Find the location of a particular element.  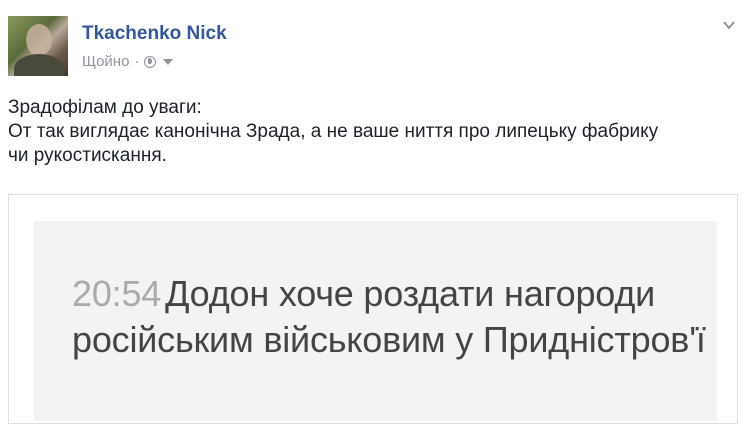

post-header: Tkachenko Nick Щойно · is located at coordinates (373, 48).